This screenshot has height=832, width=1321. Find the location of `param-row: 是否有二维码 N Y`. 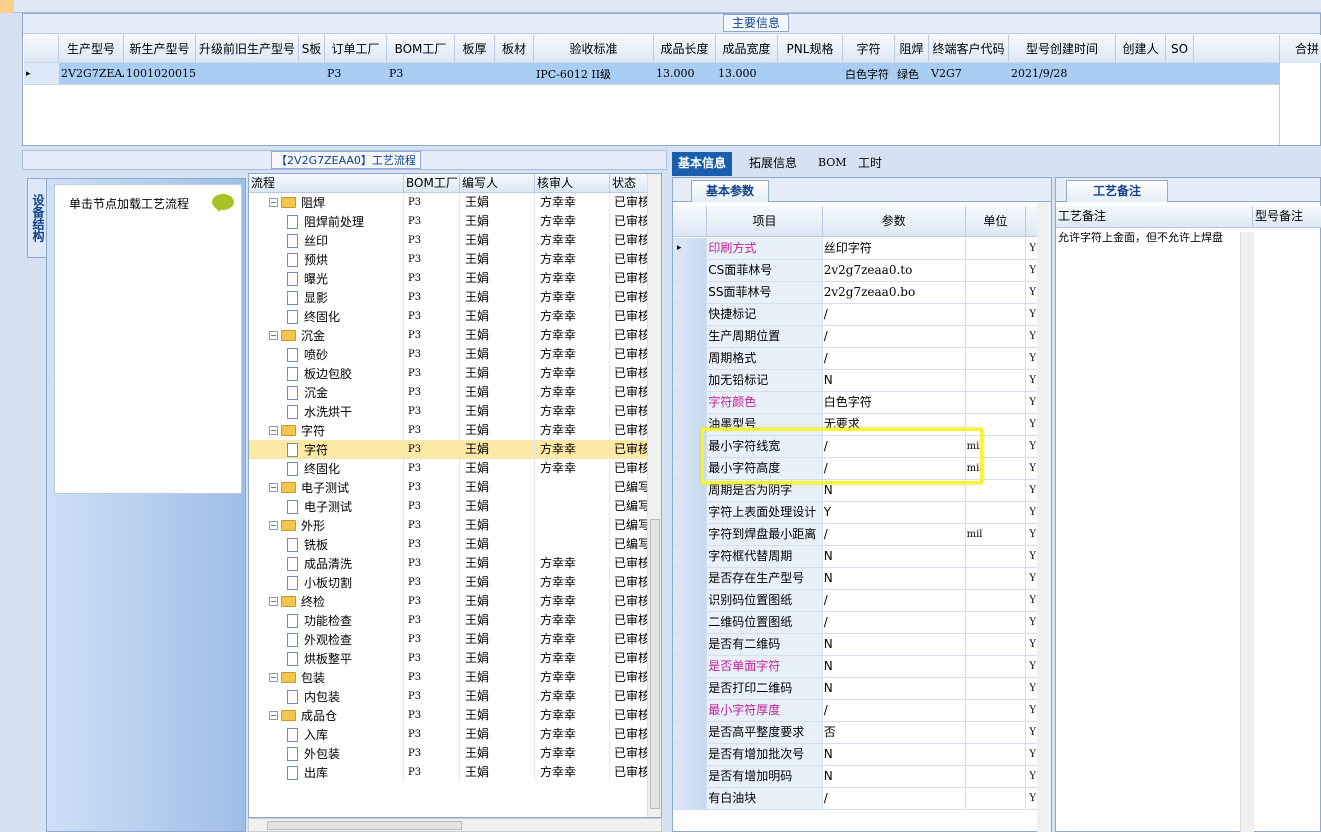

param-row: 是否有二维码 N Y is located at coordinates (856, 645).